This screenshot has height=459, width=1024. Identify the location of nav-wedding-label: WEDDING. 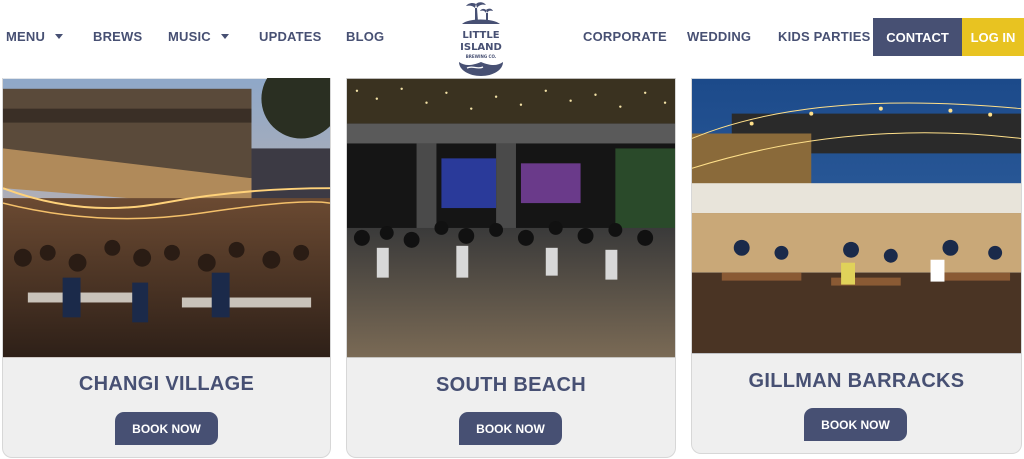
(719, 36).